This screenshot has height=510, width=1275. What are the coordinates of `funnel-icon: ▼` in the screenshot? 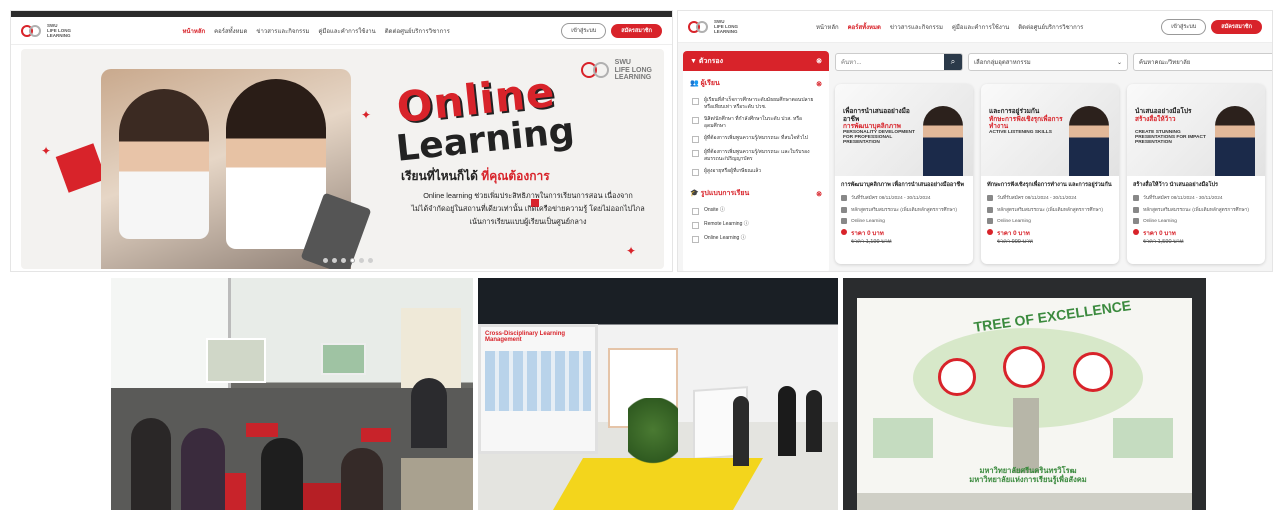 It's located at (693, 61).